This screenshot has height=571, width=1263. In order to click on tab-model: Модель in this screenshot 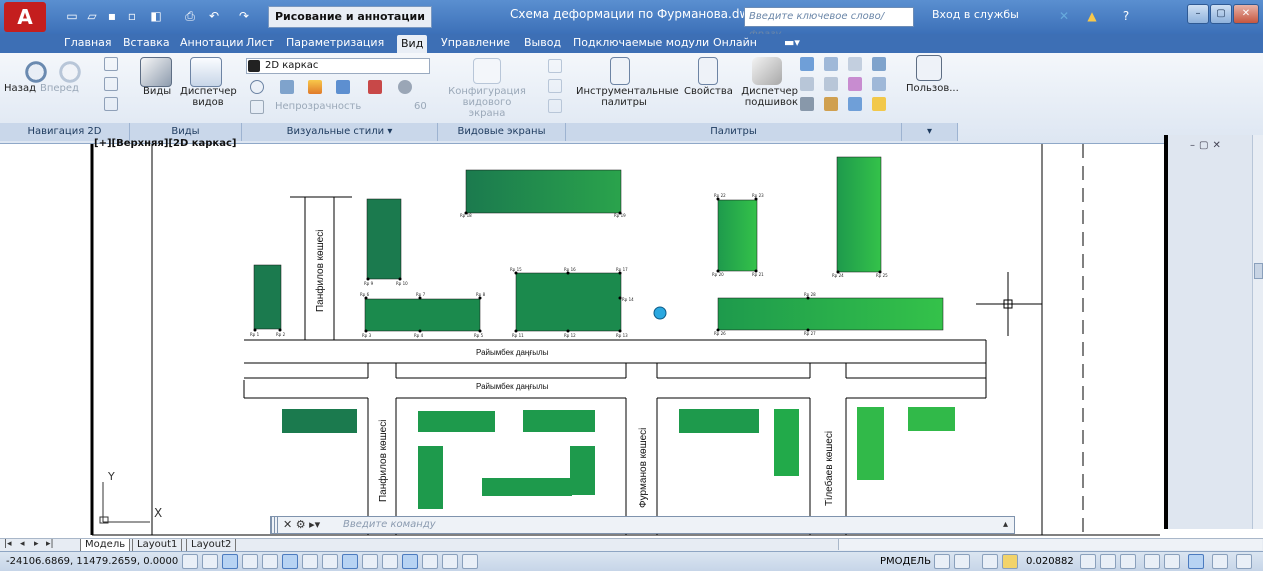, I will do `click(105, 545)`.